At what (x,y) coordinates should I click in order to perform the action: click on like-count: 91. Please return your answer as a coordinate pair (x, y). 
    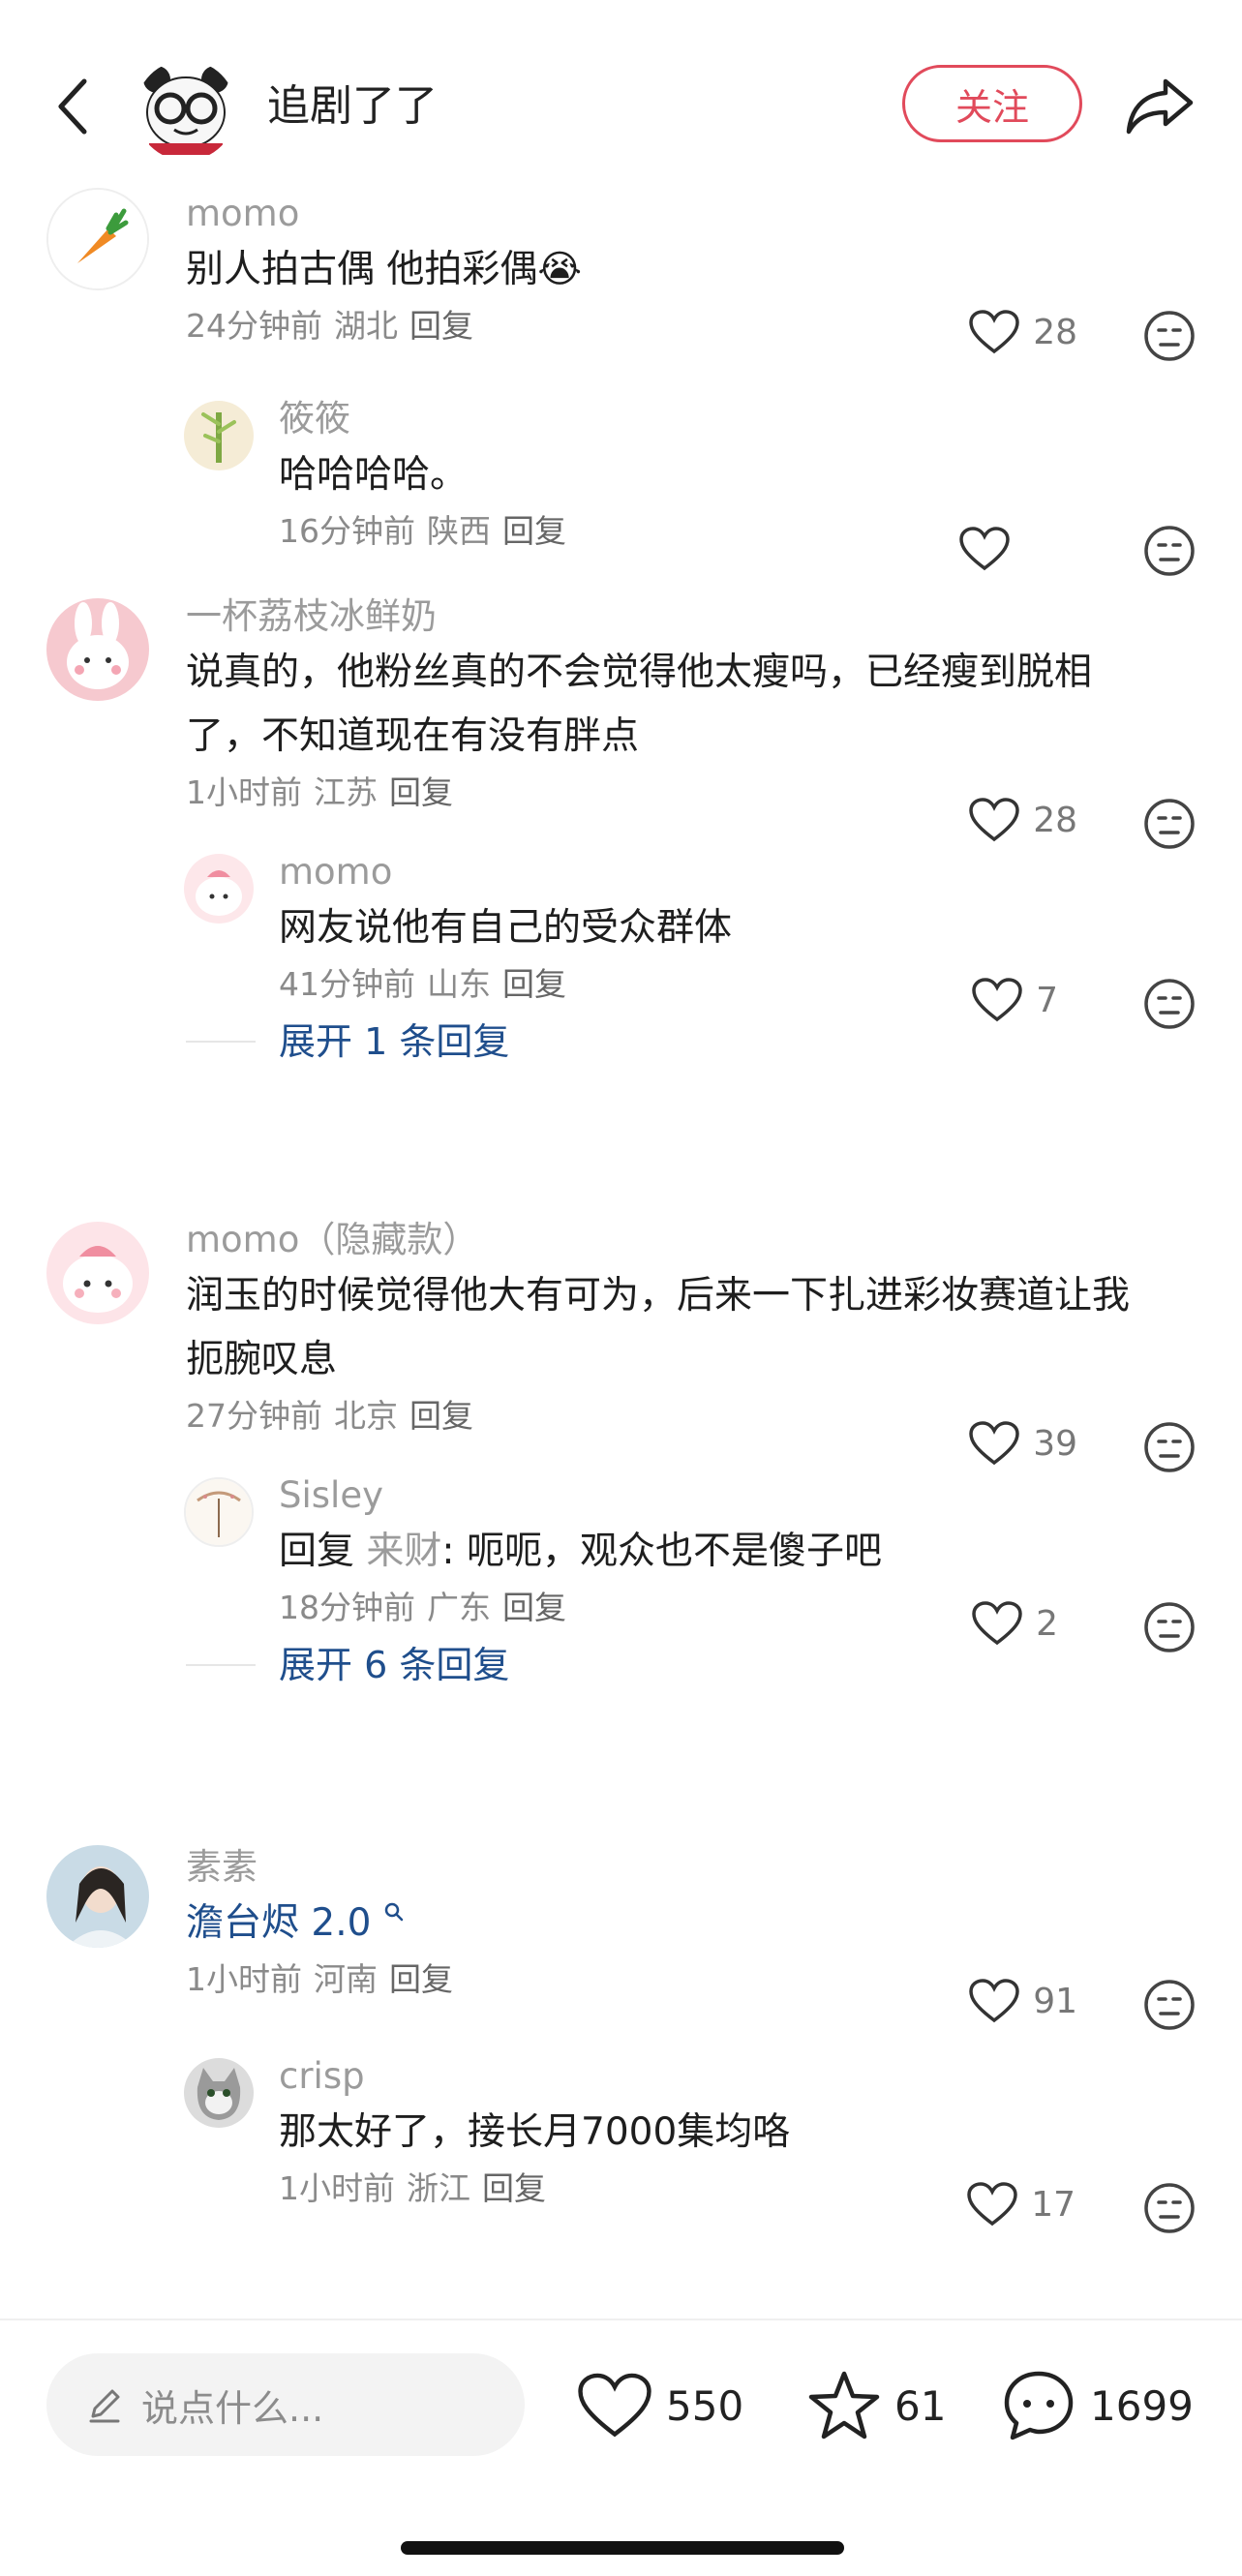
    Looking at the image, I should click on (1055, 2001).